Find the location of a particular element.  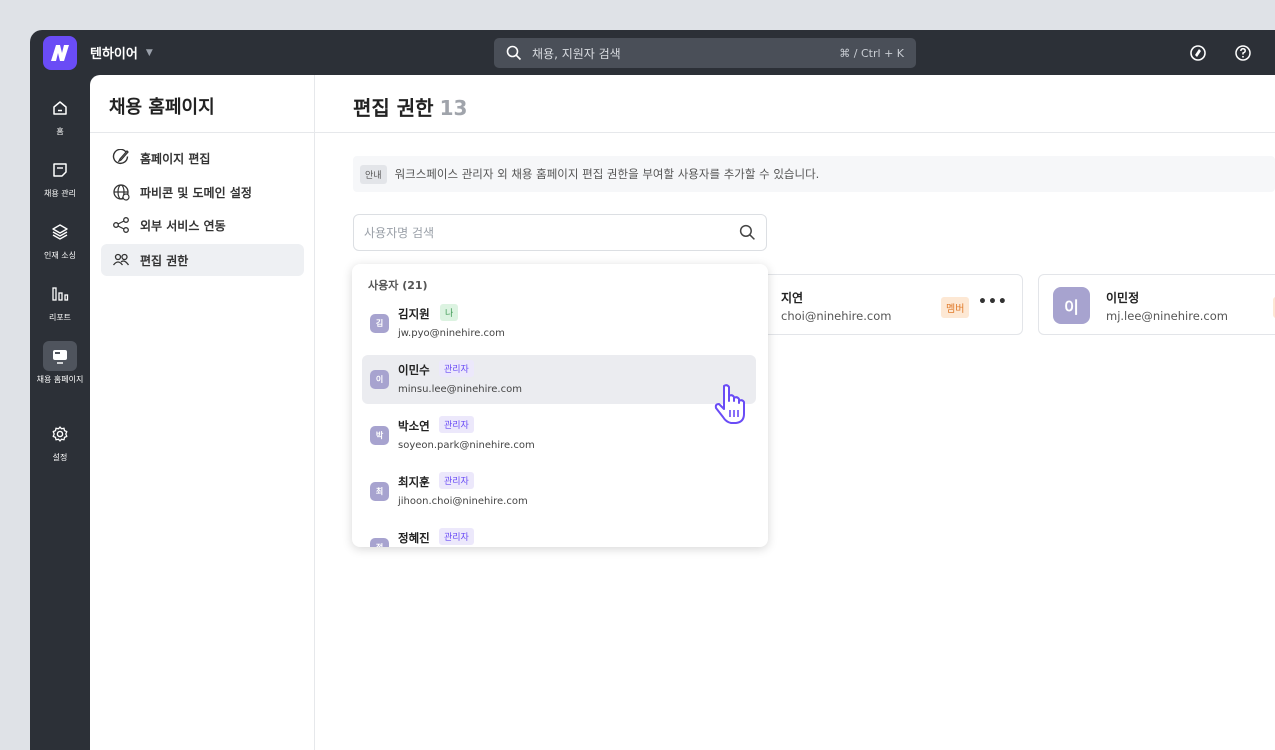

subnav-item-integrations: 외부 서비스 연동 is located at coordinates (202, 225).